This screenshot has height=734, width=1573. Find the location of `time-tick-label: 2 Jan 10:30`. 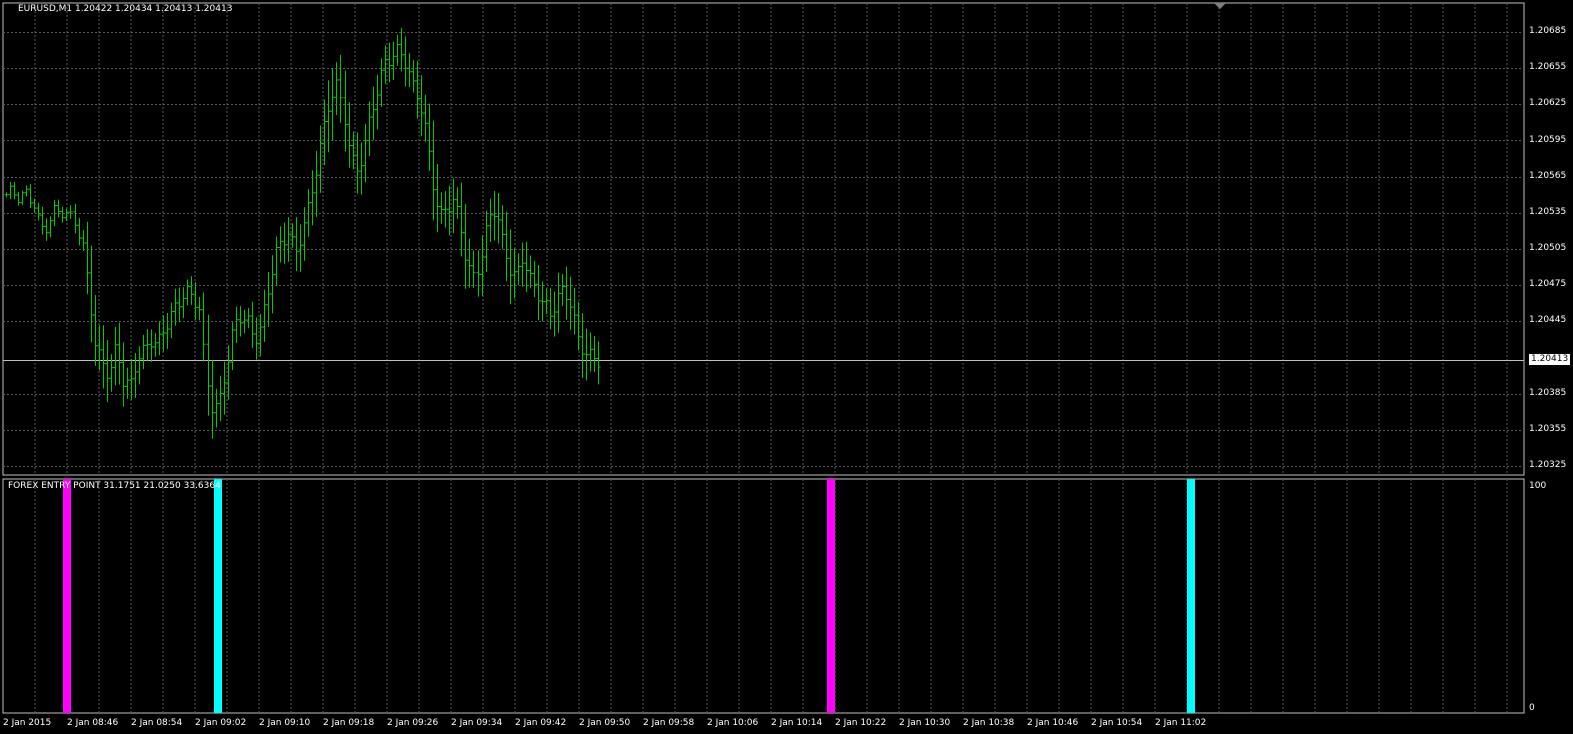

time-tick-label: 2 Jan 10:30 is located at coordinates (925, 723).